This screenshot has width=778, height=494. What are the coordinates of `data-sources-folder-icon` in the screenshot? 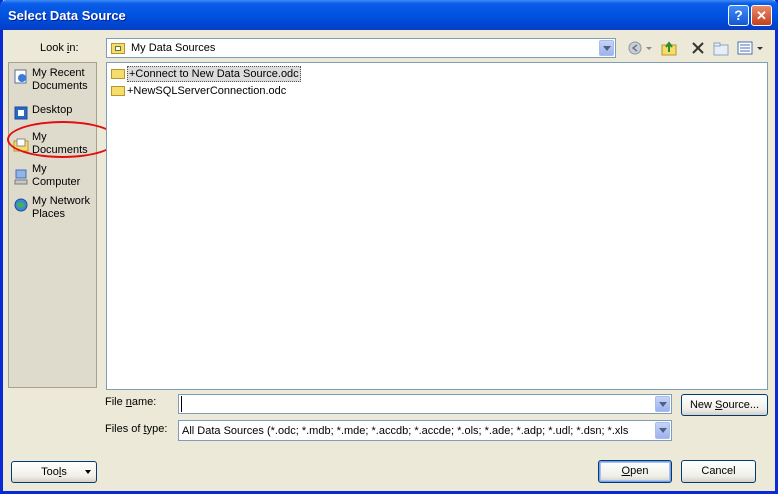 It's located at (118, 48).